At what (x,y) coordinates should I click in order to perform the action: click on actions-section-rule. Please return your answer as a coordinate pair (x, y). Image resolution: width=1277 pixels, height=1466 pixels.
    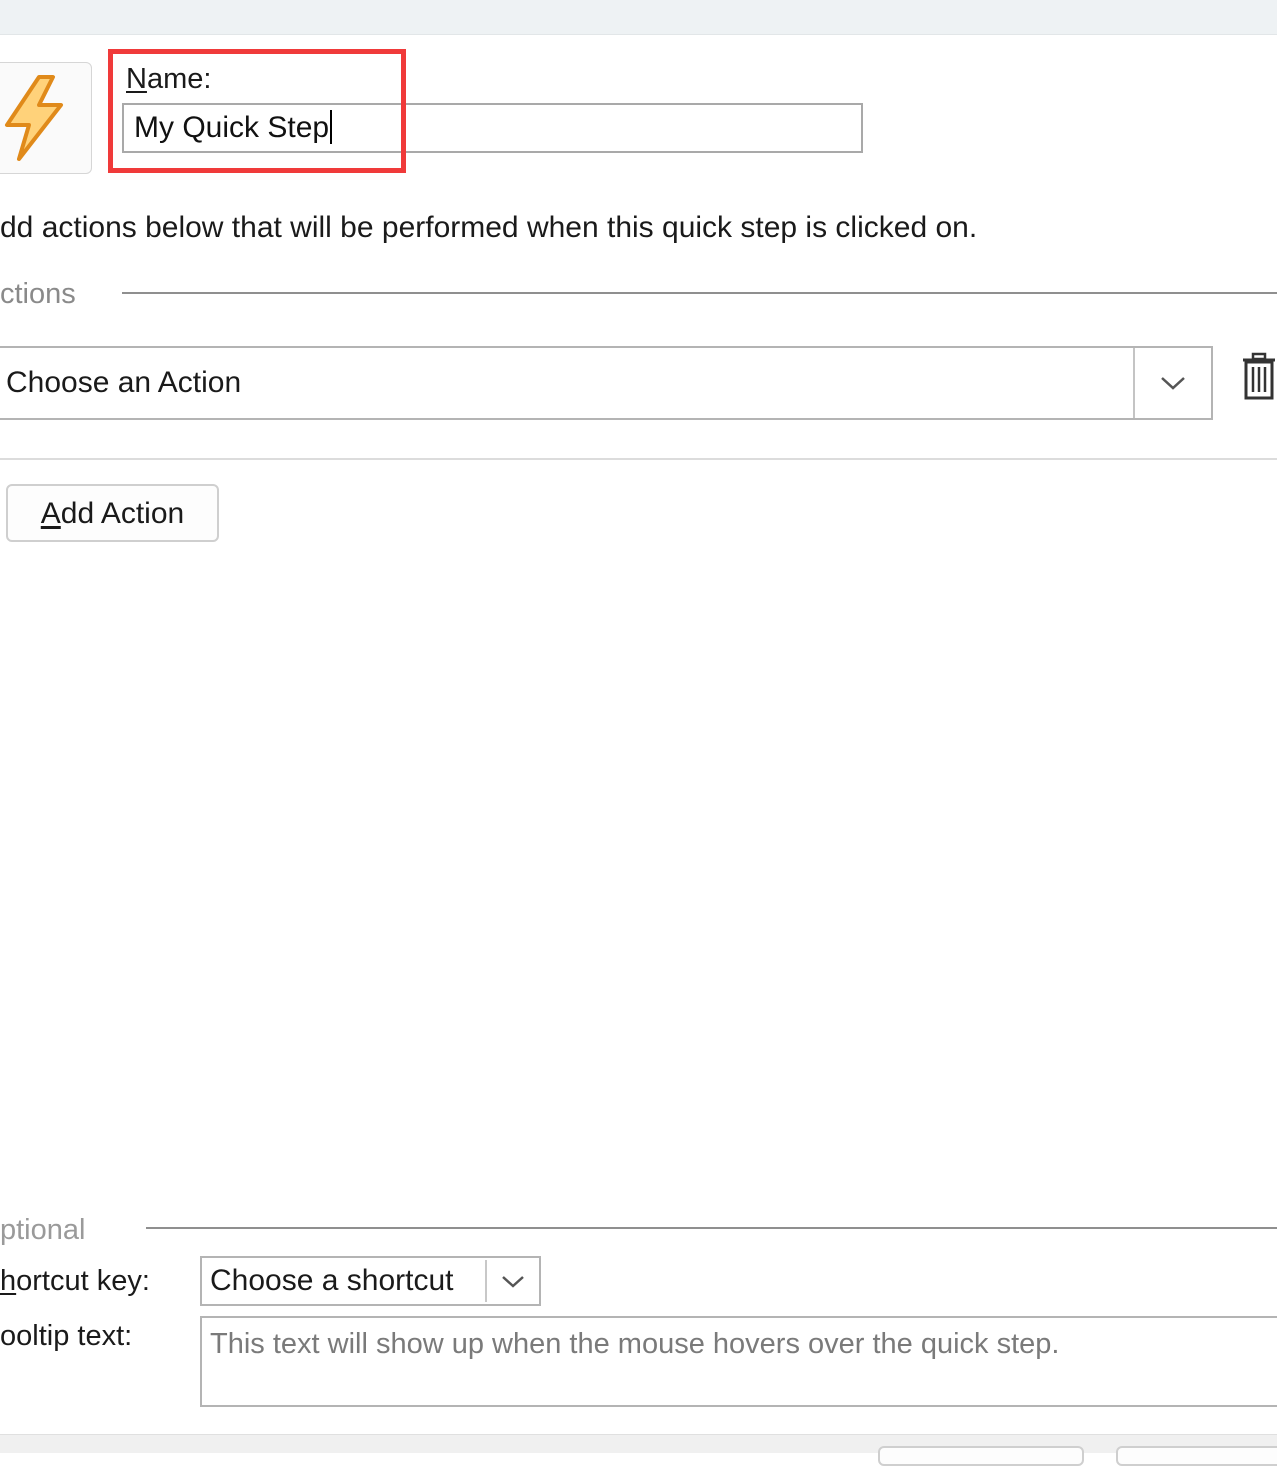
    Looking at the image, I should click on (699, 293).